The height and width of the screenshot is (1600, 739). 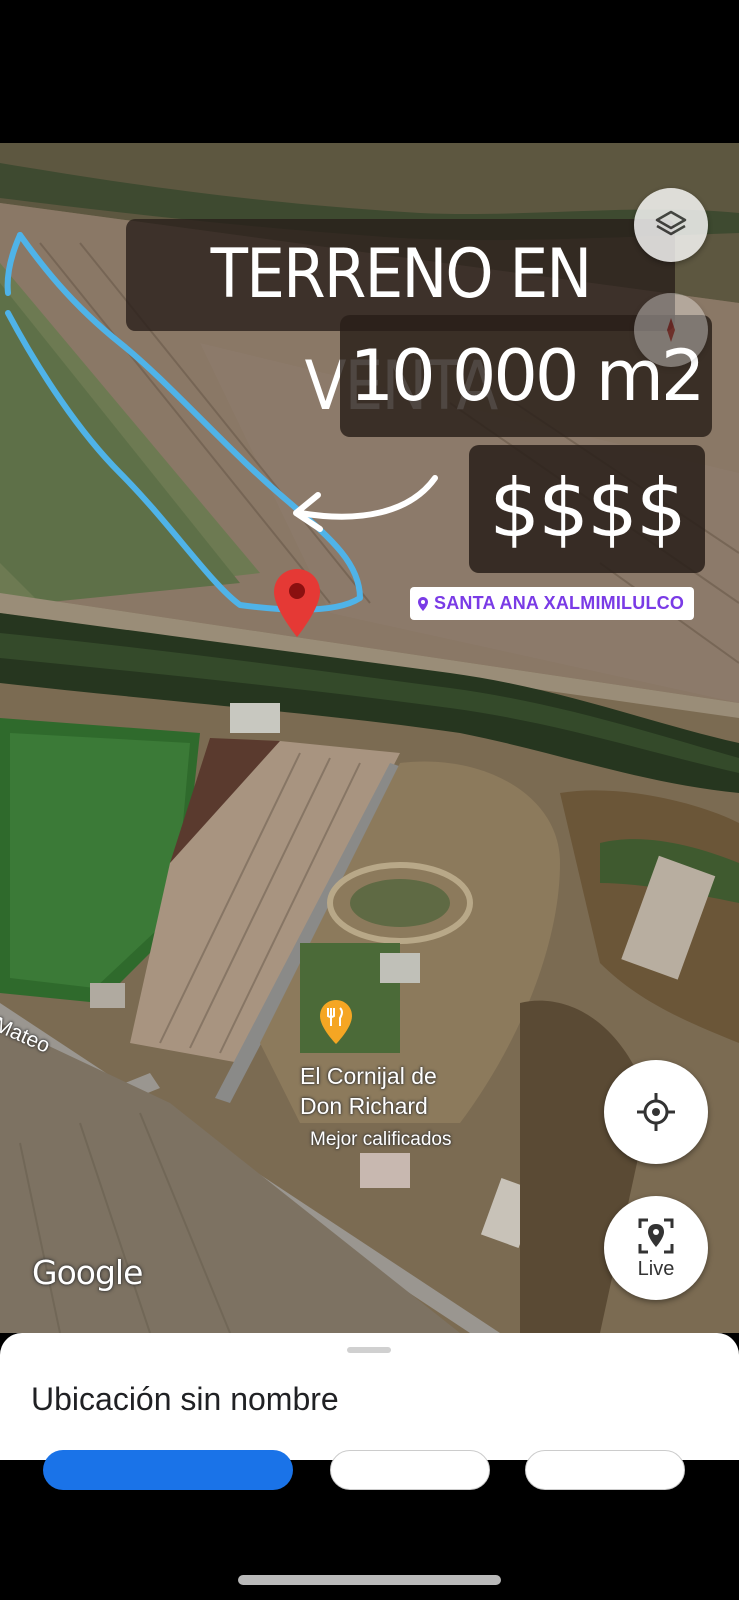 I want to click on layers-icon, so click(x=671, y=223).